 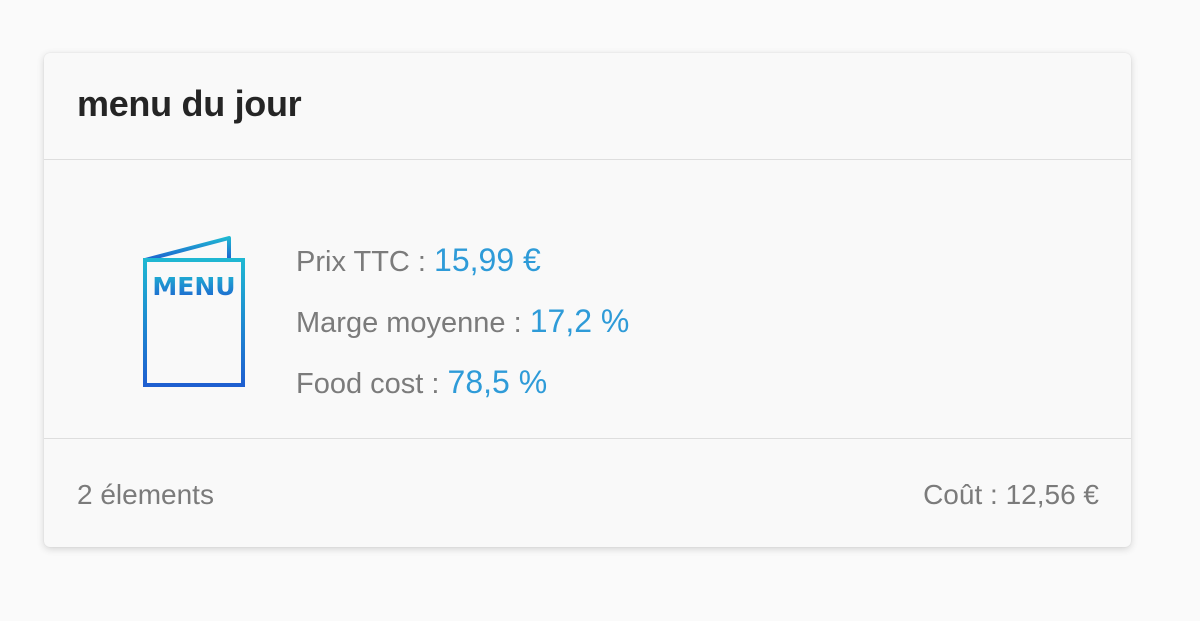 What do you see at coordinates (497, 382) in the screenshot?
I see `stat-value: 78,5 %` at bounding box center [497, 382].